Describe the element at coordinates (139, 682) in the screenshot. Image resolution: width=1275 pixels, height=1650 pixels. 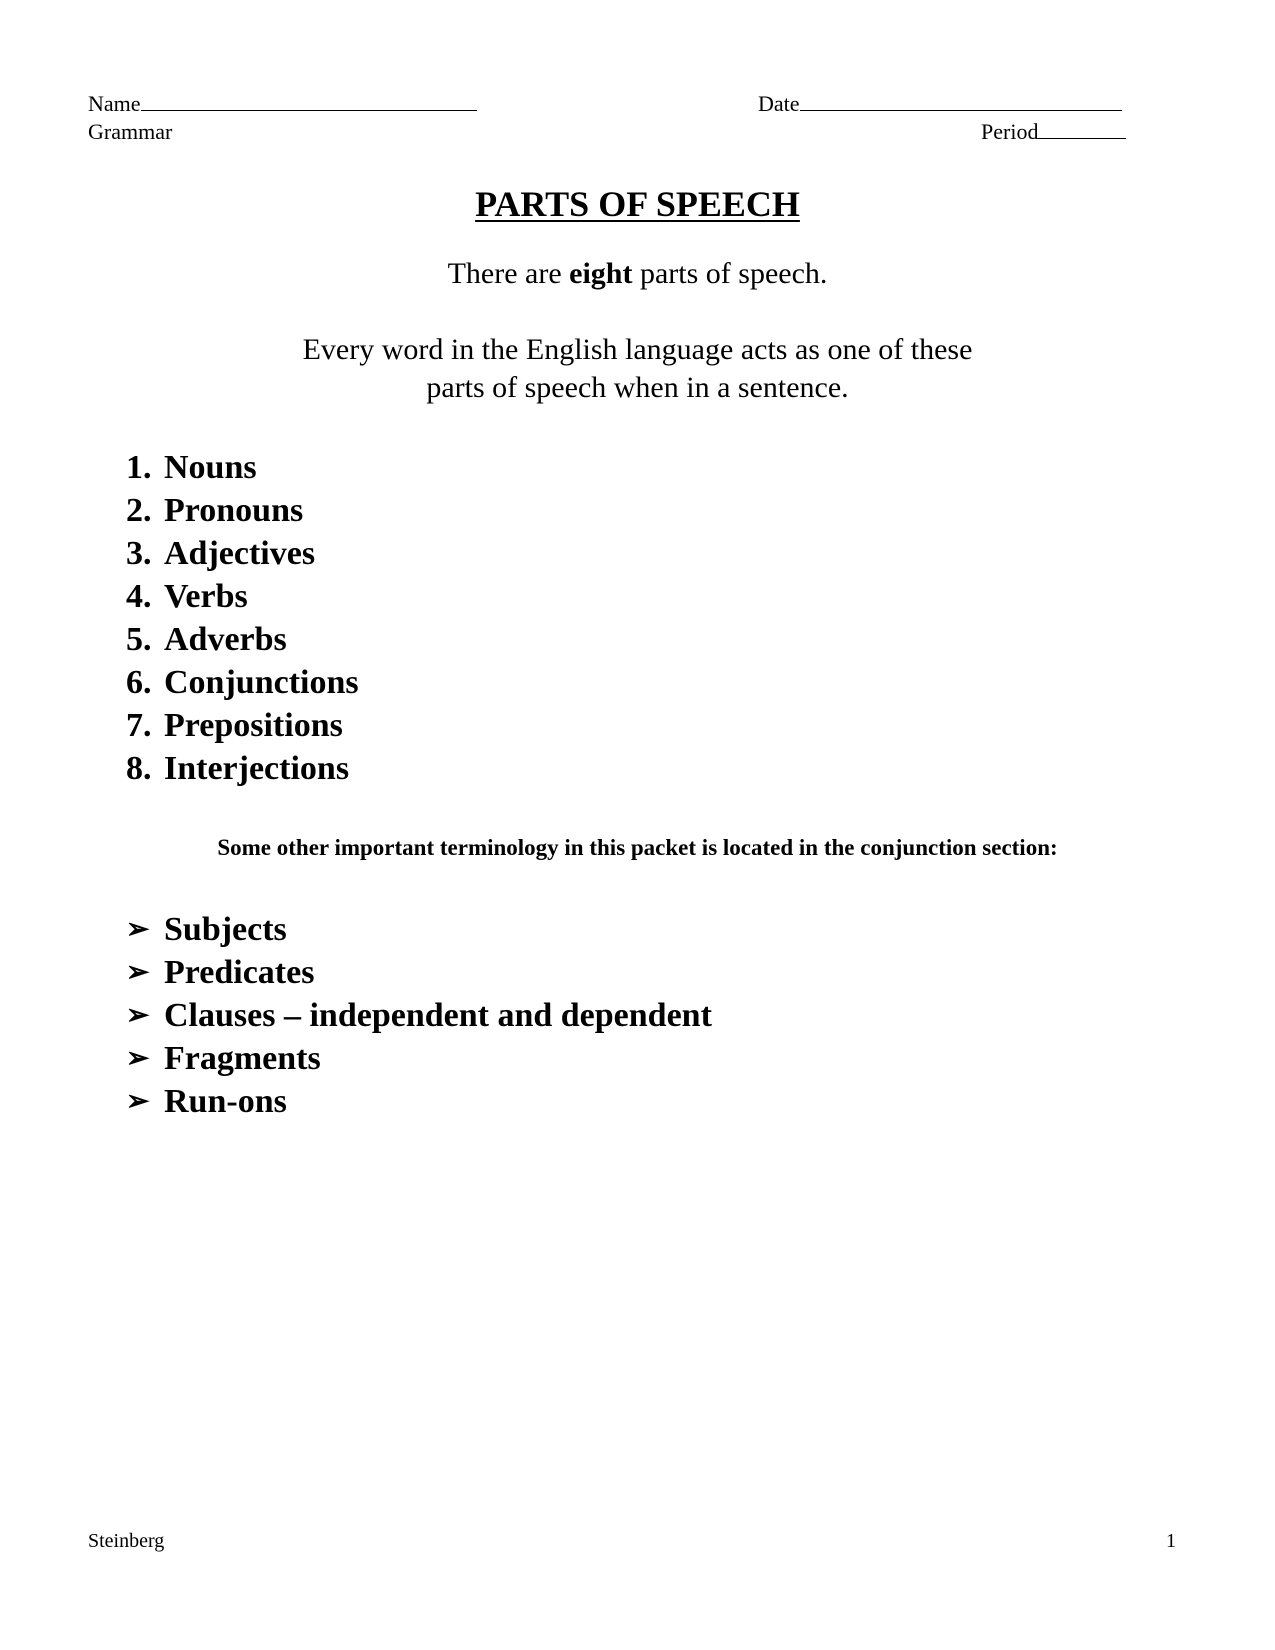
I see `list-number: 6.` at that location.